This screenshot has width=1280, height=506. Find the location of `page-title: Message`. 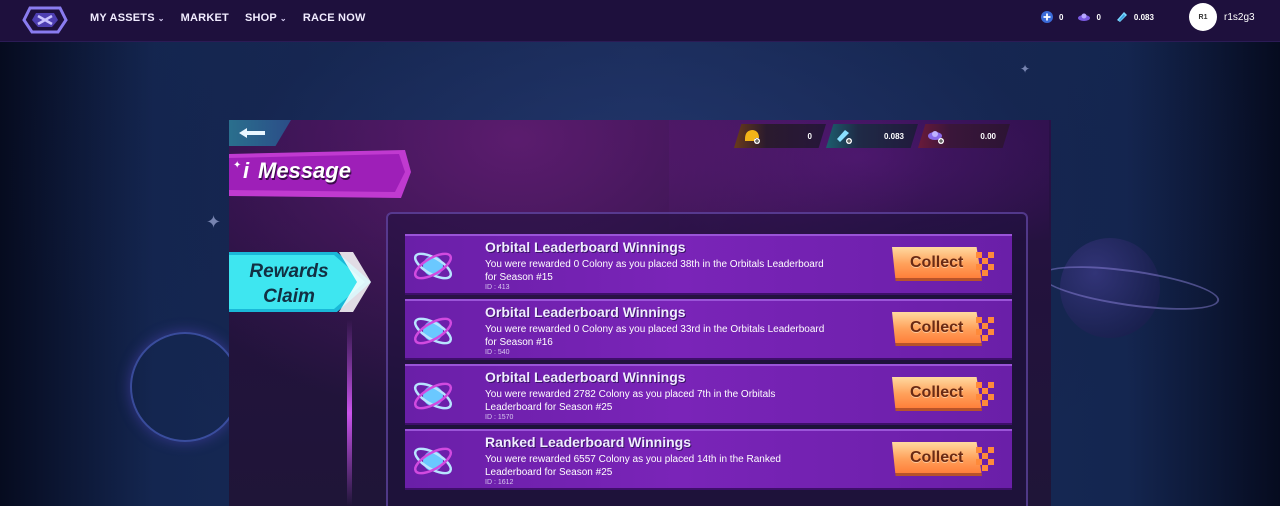

page-title: Message is located at coordinates (304, 170).